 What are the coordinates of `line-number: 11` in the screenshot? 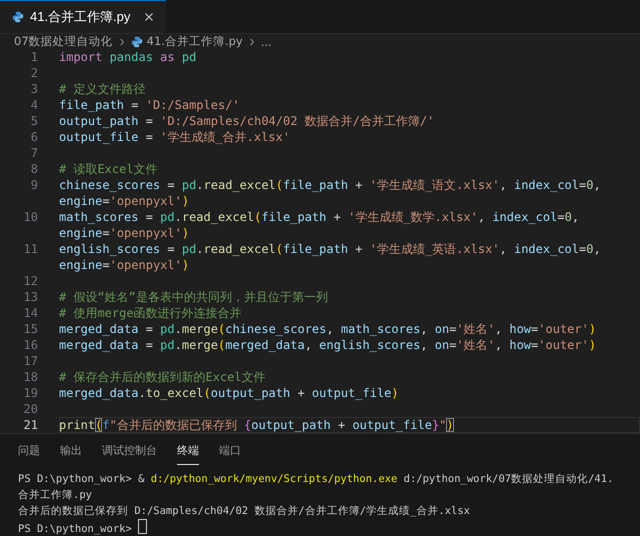 It's located at (30, 249).